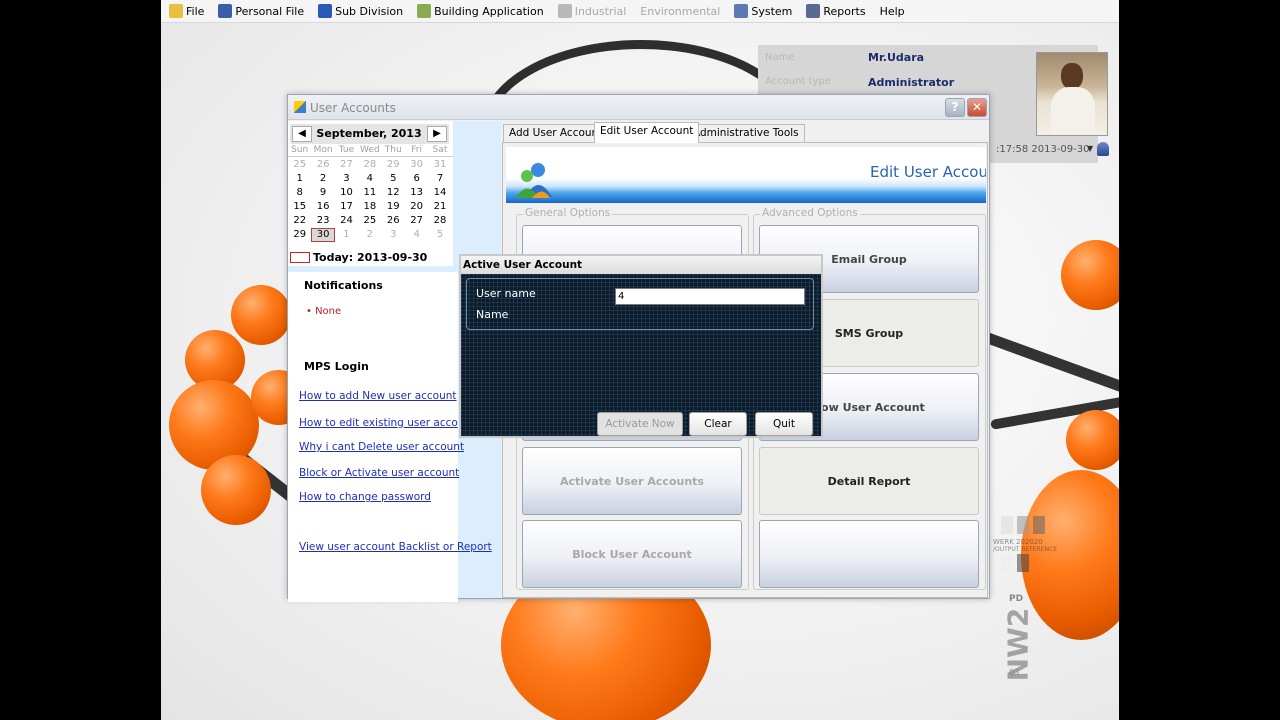  Describe the element at coordinates (393, 207) in the screenshot. I see `calendar-day: 19` at that location.